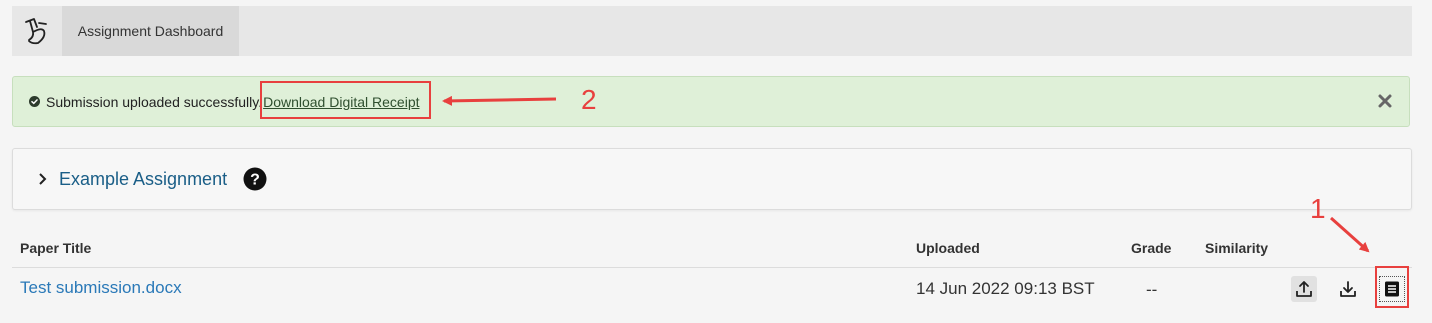 The height and width of the screenshot is (323, 1432). Describe the element at coordinates (56, 248) in the screenshot. I see `column-header-paper-title: Paper Title` at that location.